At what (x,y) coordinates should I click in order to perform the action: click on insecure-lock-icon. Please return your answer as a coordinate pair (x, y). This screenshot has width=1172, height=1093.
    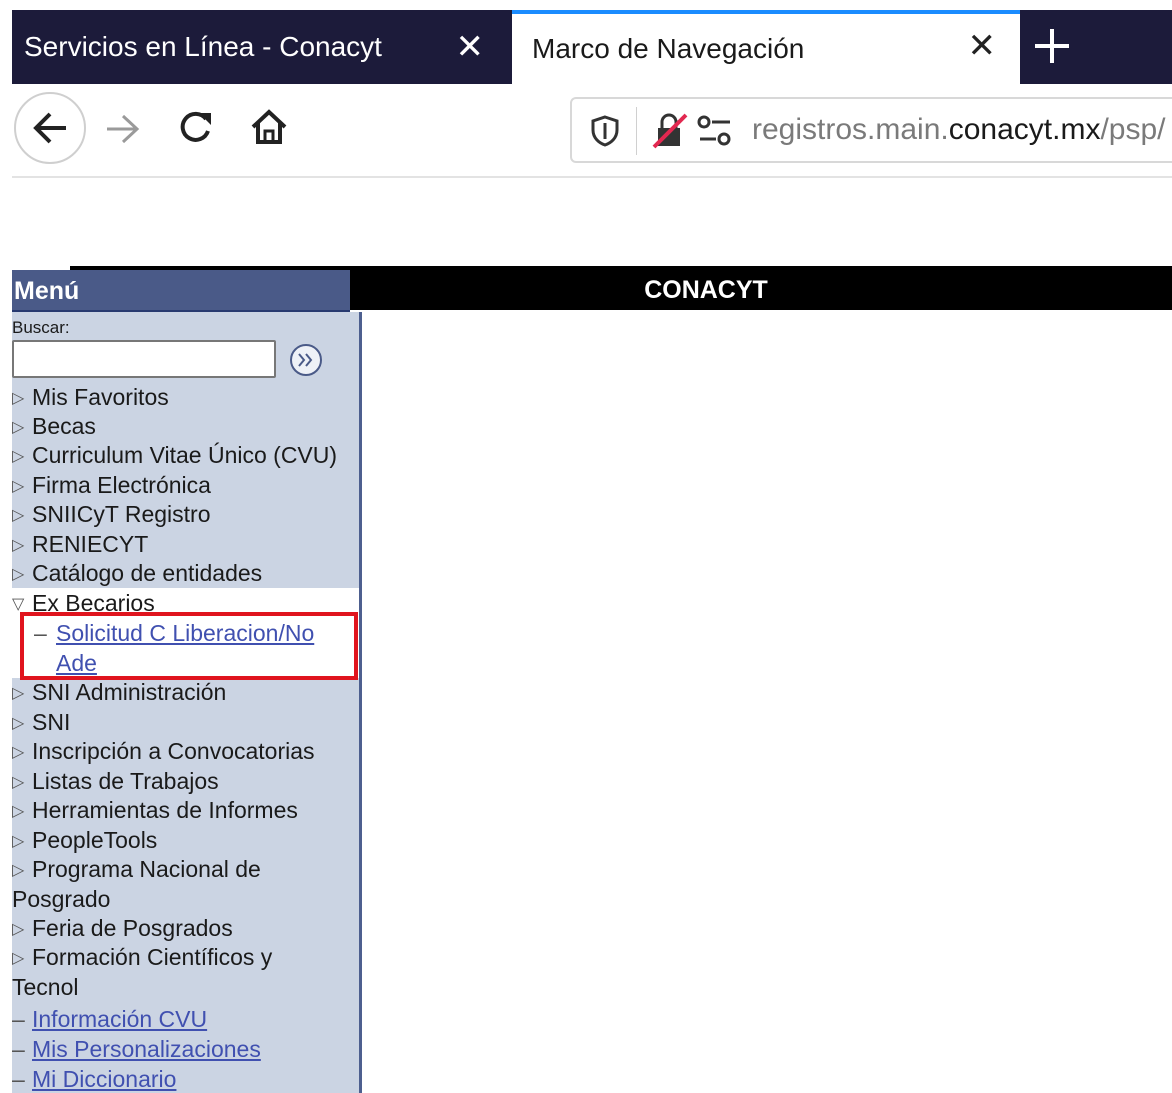
    Looking at the image, I should click on (670, 131).